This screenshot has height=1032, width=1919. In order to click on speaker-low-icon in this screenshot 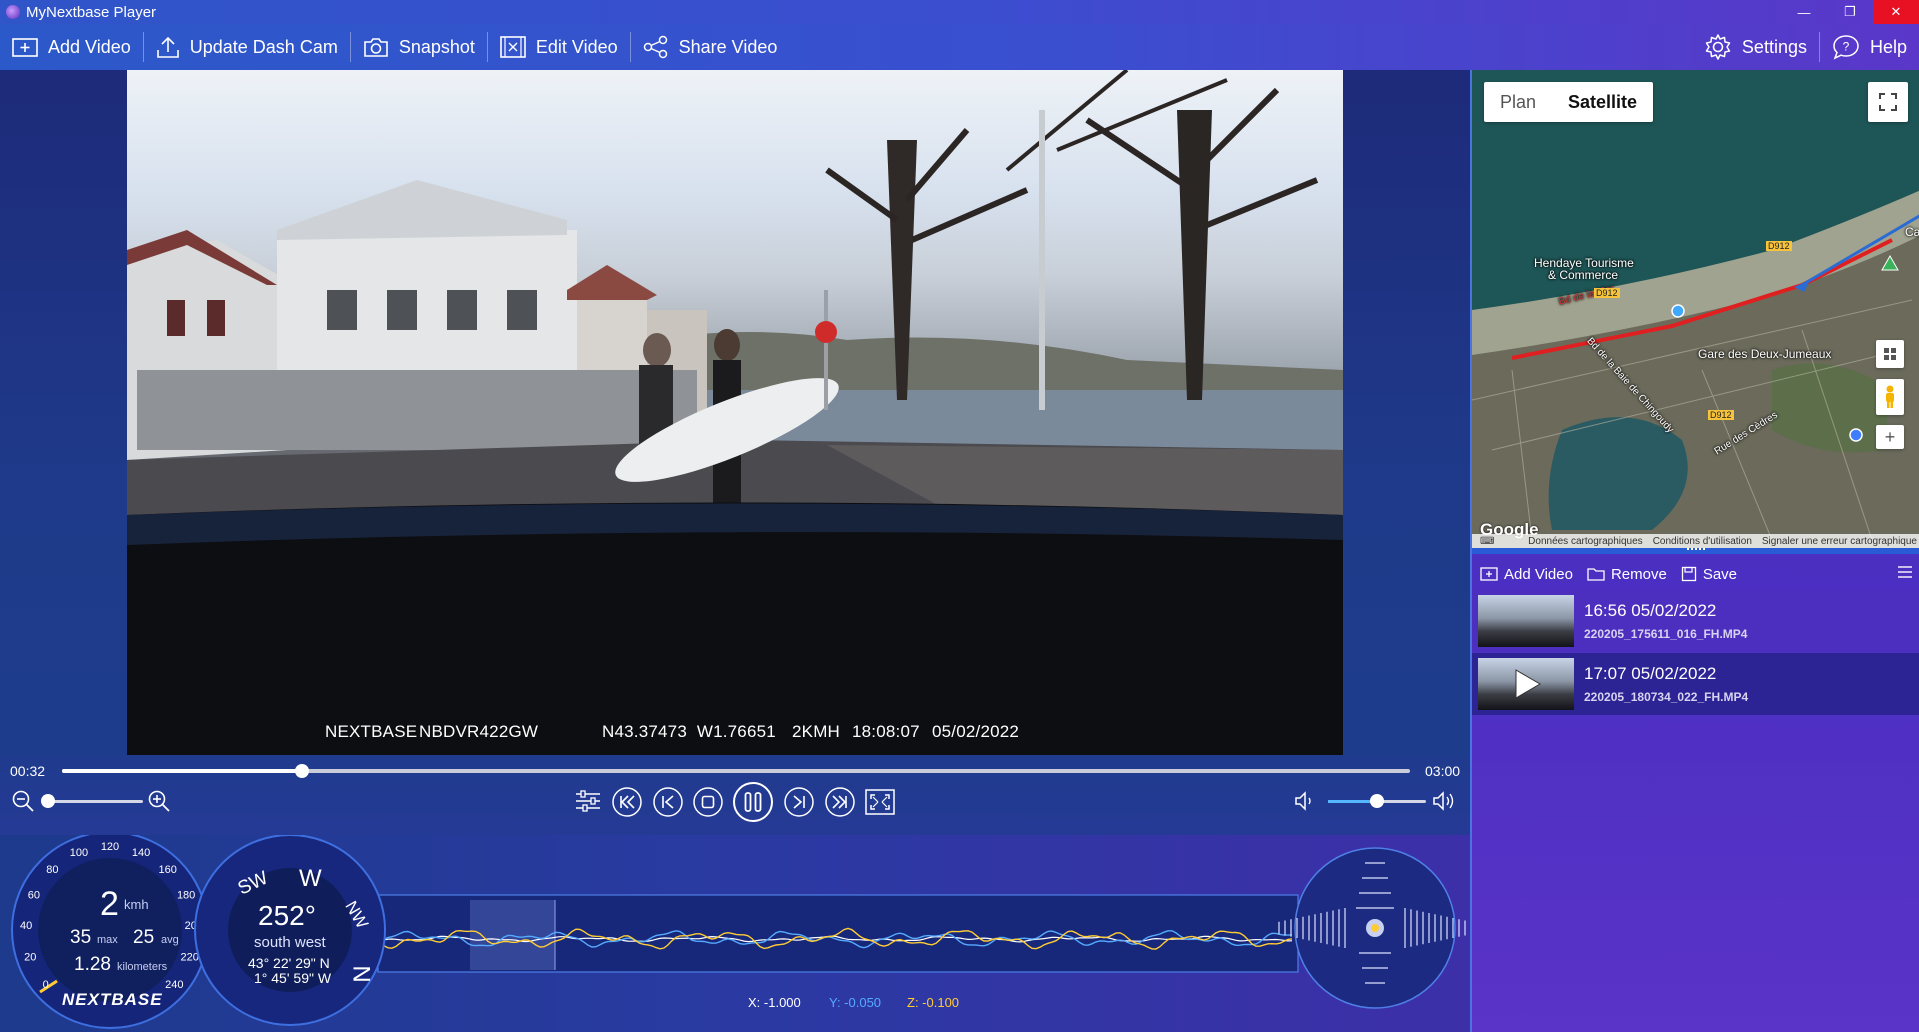, I will do `click(1303, 801)`.